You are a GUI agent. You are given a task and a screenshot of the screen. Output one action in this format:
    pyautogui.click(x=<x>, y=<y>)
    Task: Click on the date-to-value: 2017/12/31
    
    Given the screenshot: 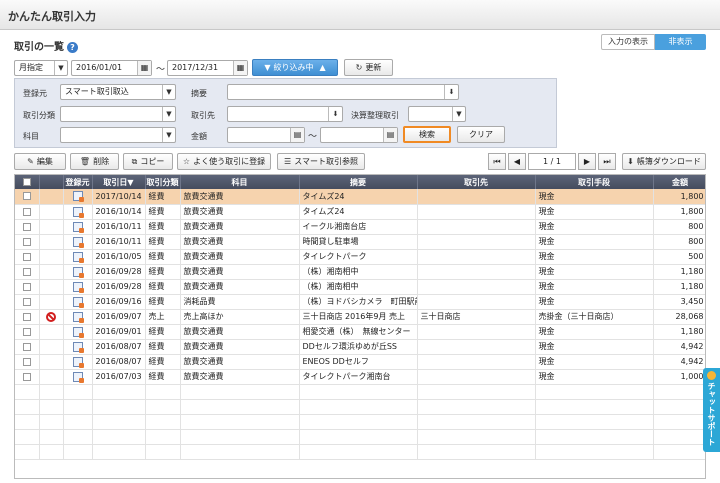 What is the action you would take?
    pyautogui.click(x=195, y=67)
    